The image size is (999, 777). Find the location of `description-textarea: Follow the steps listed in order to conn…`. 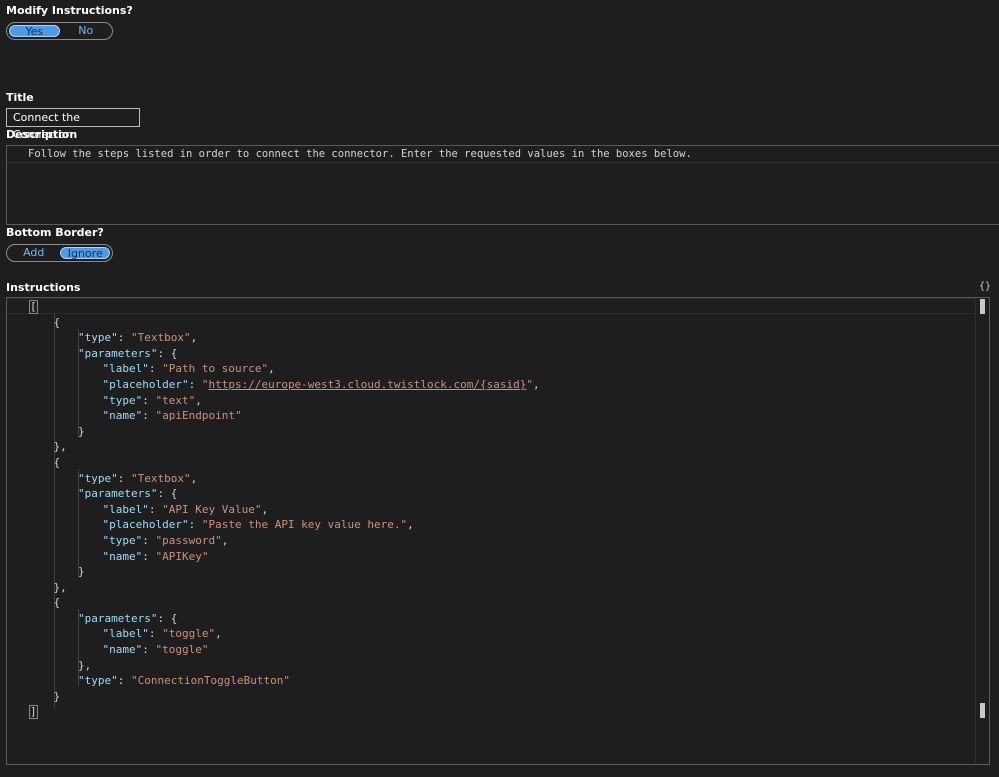

description-textarea: Follow the steps listed in order to conn… is located at coordinates (502, 185).